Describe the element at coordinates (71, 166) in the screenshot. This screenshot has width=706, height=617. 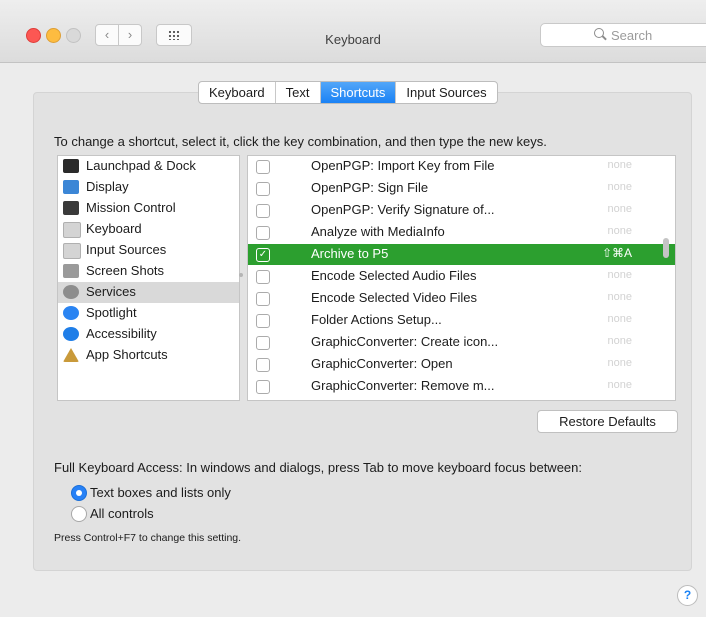
I see `launchpad-dock-icon` at that location.